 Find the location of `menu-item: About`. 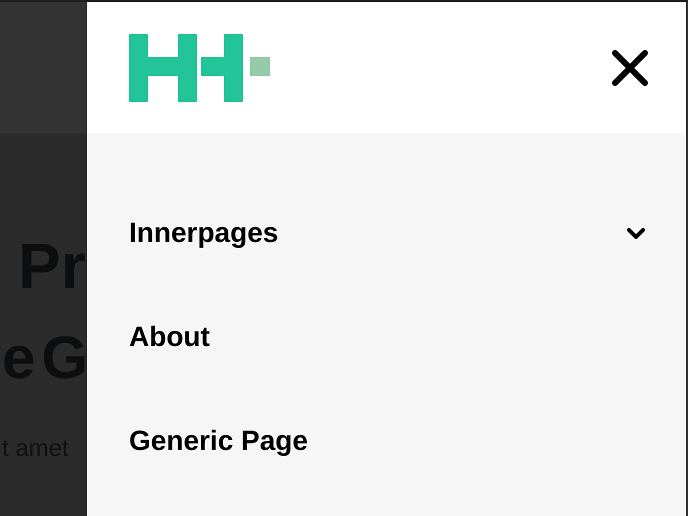

menu-item: About is located at coordinates (387, 337).